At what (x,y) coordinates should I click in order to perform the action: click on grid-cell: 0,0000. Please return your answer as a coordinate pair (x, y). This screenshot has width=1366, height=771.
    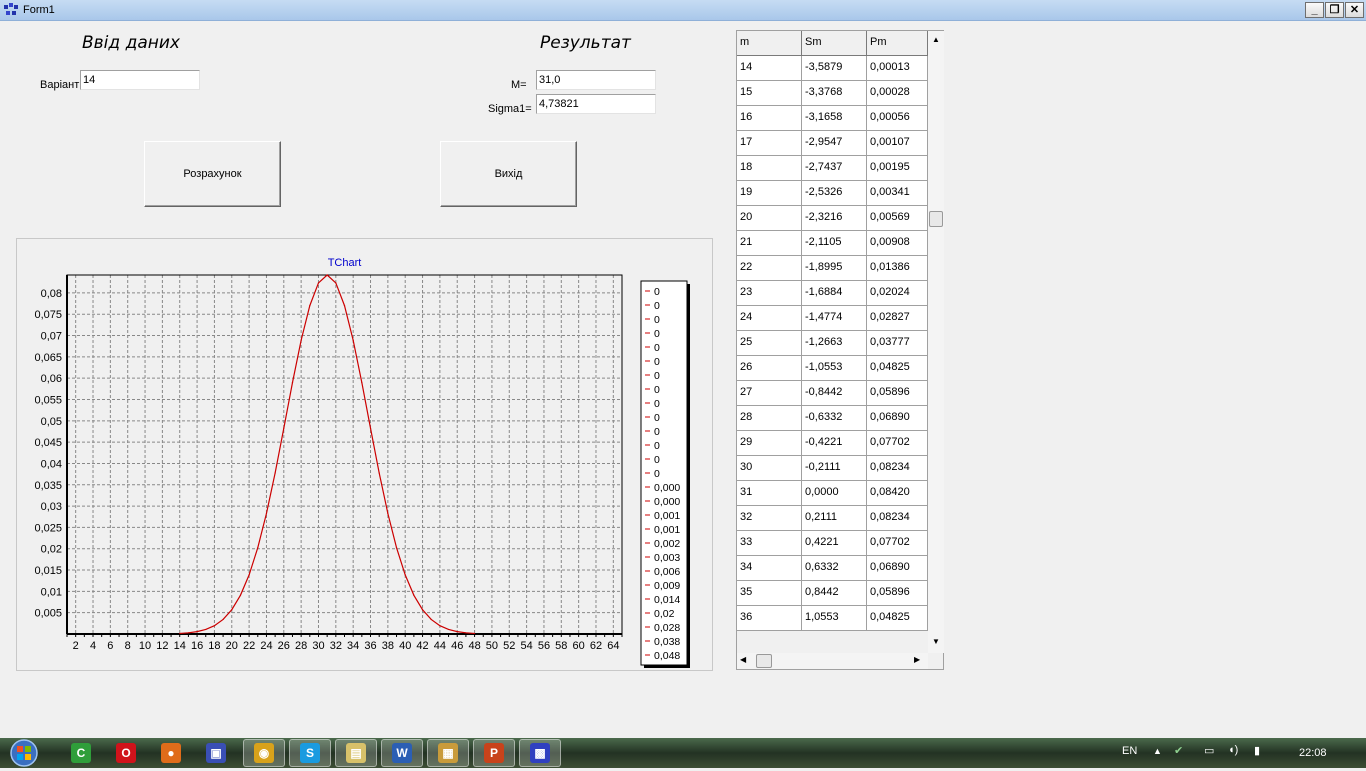
    Looking at the image, I should click on (834, 493).